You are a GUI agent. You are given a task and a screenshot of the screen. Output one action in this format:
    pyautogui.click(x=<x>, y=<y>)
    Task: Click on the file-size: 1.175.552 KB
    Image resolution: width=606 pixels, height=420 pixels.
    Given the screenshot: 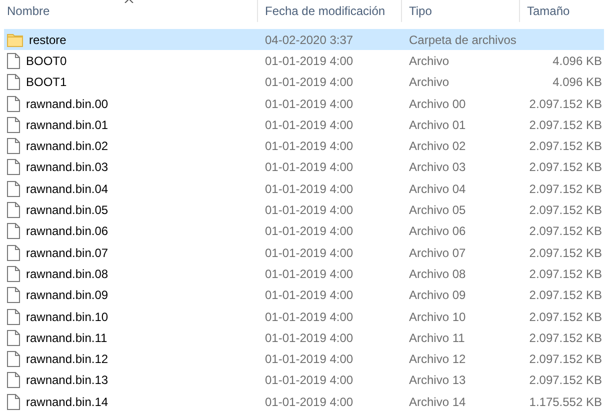 What is the action you would take?
    pyautogui.click(x=565, y=401)
    